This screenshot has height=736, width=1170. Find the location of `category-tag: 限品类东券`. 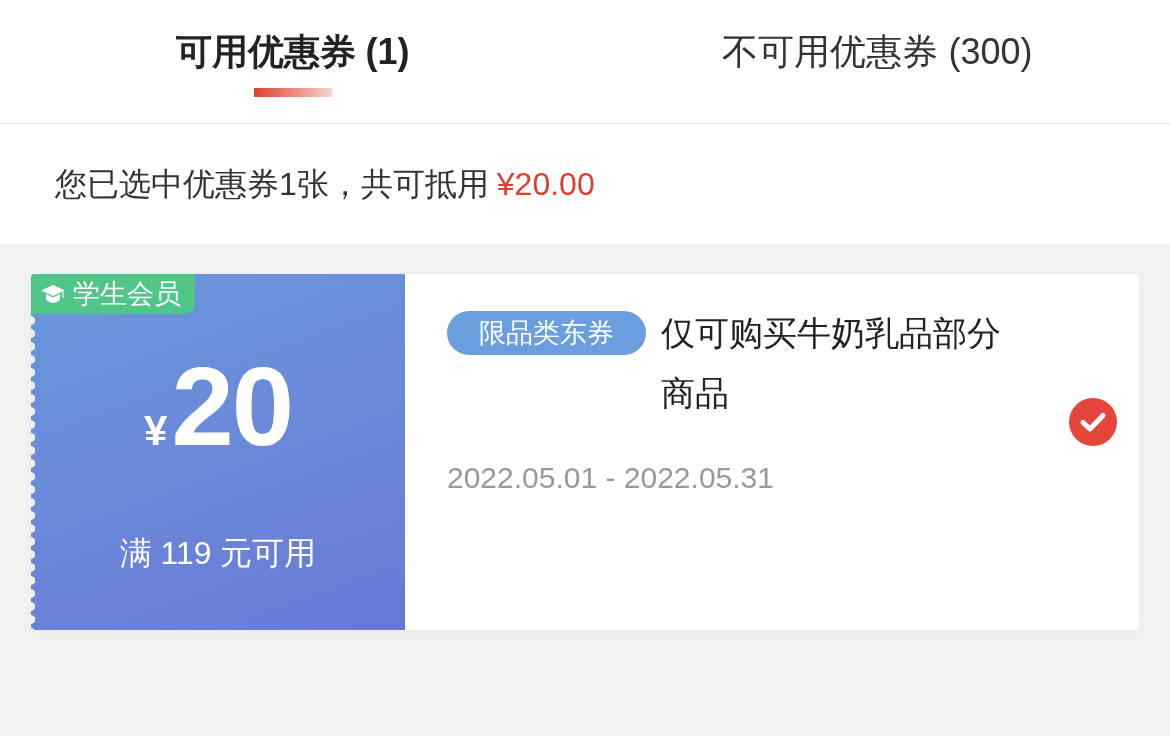

category-tag: 限品类东券 is located at coordinates (546, 333).